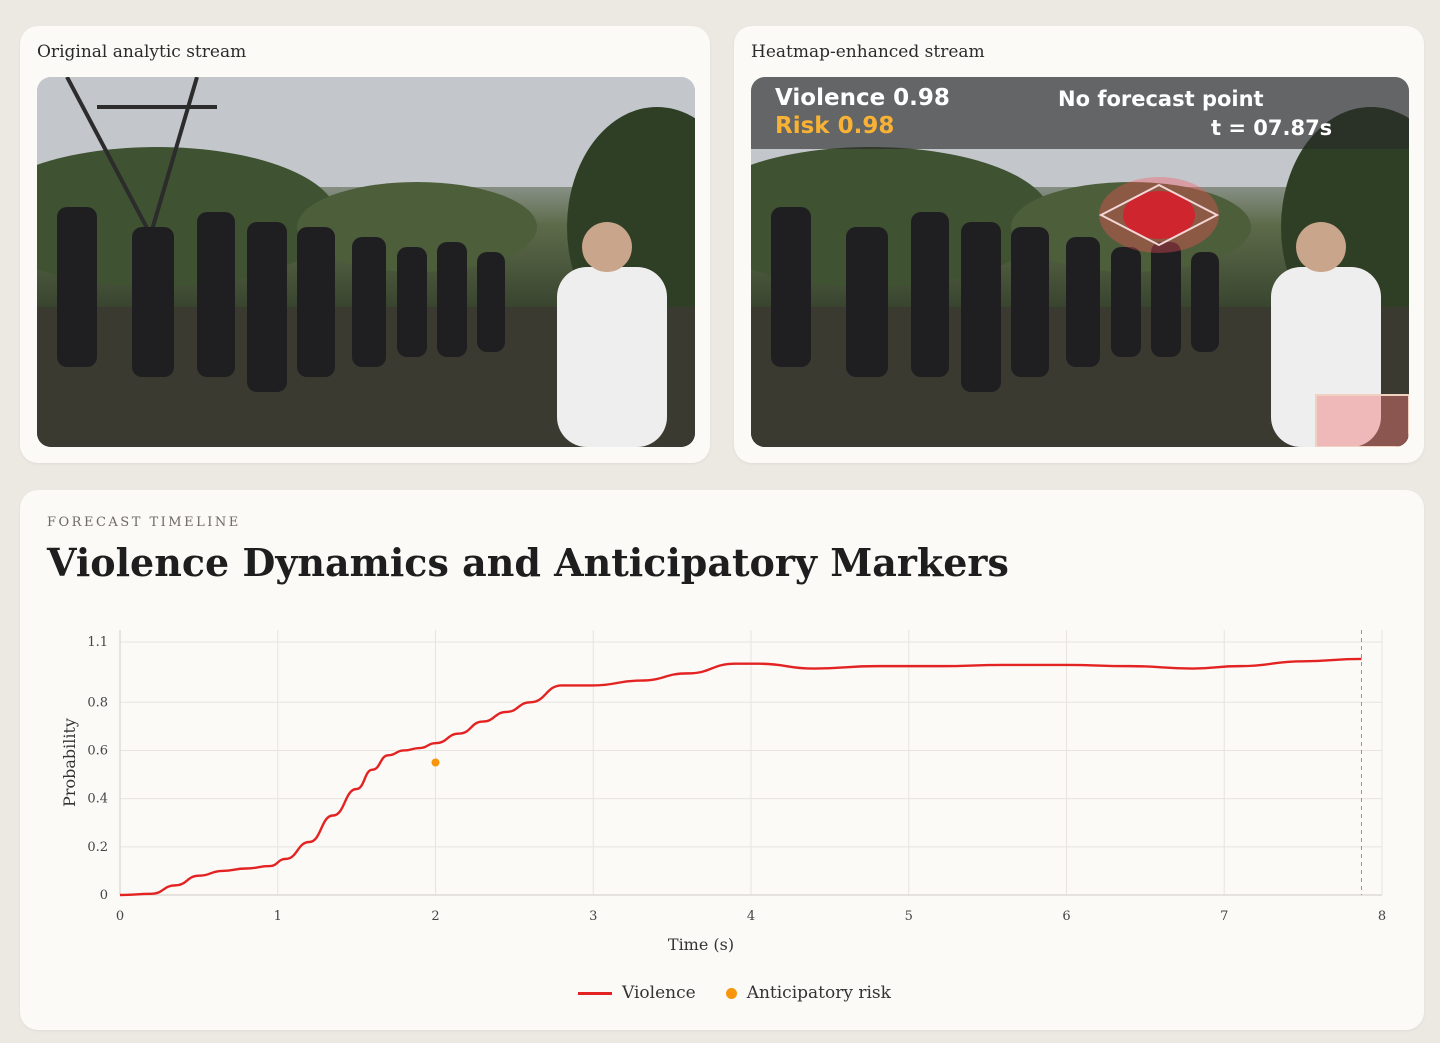 This screenshot has width=1440, height=1043. What do you see at coordinates (435, 916) in the screenshot?
I see `x-tick-label: 2` at bounding box center [435, 916].